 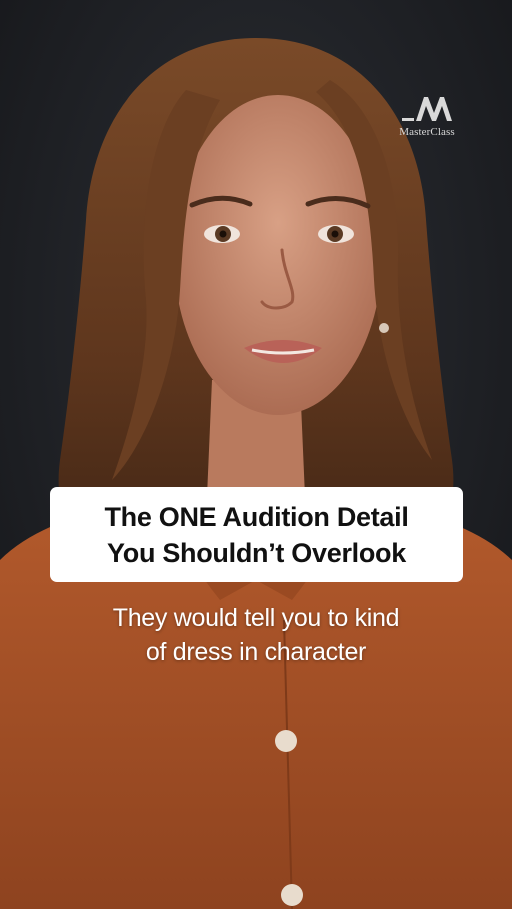 What do you see at coordinates (256, 652) in the screenshot?
I see `caption-line-2: of dress in character` at bounding box center [256, 652].